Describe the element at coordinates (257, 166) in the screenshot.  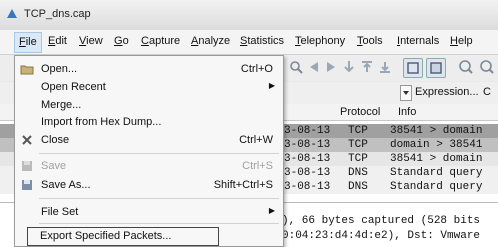
I see `menu-item-shortcut: Ctrl+S` at that location.